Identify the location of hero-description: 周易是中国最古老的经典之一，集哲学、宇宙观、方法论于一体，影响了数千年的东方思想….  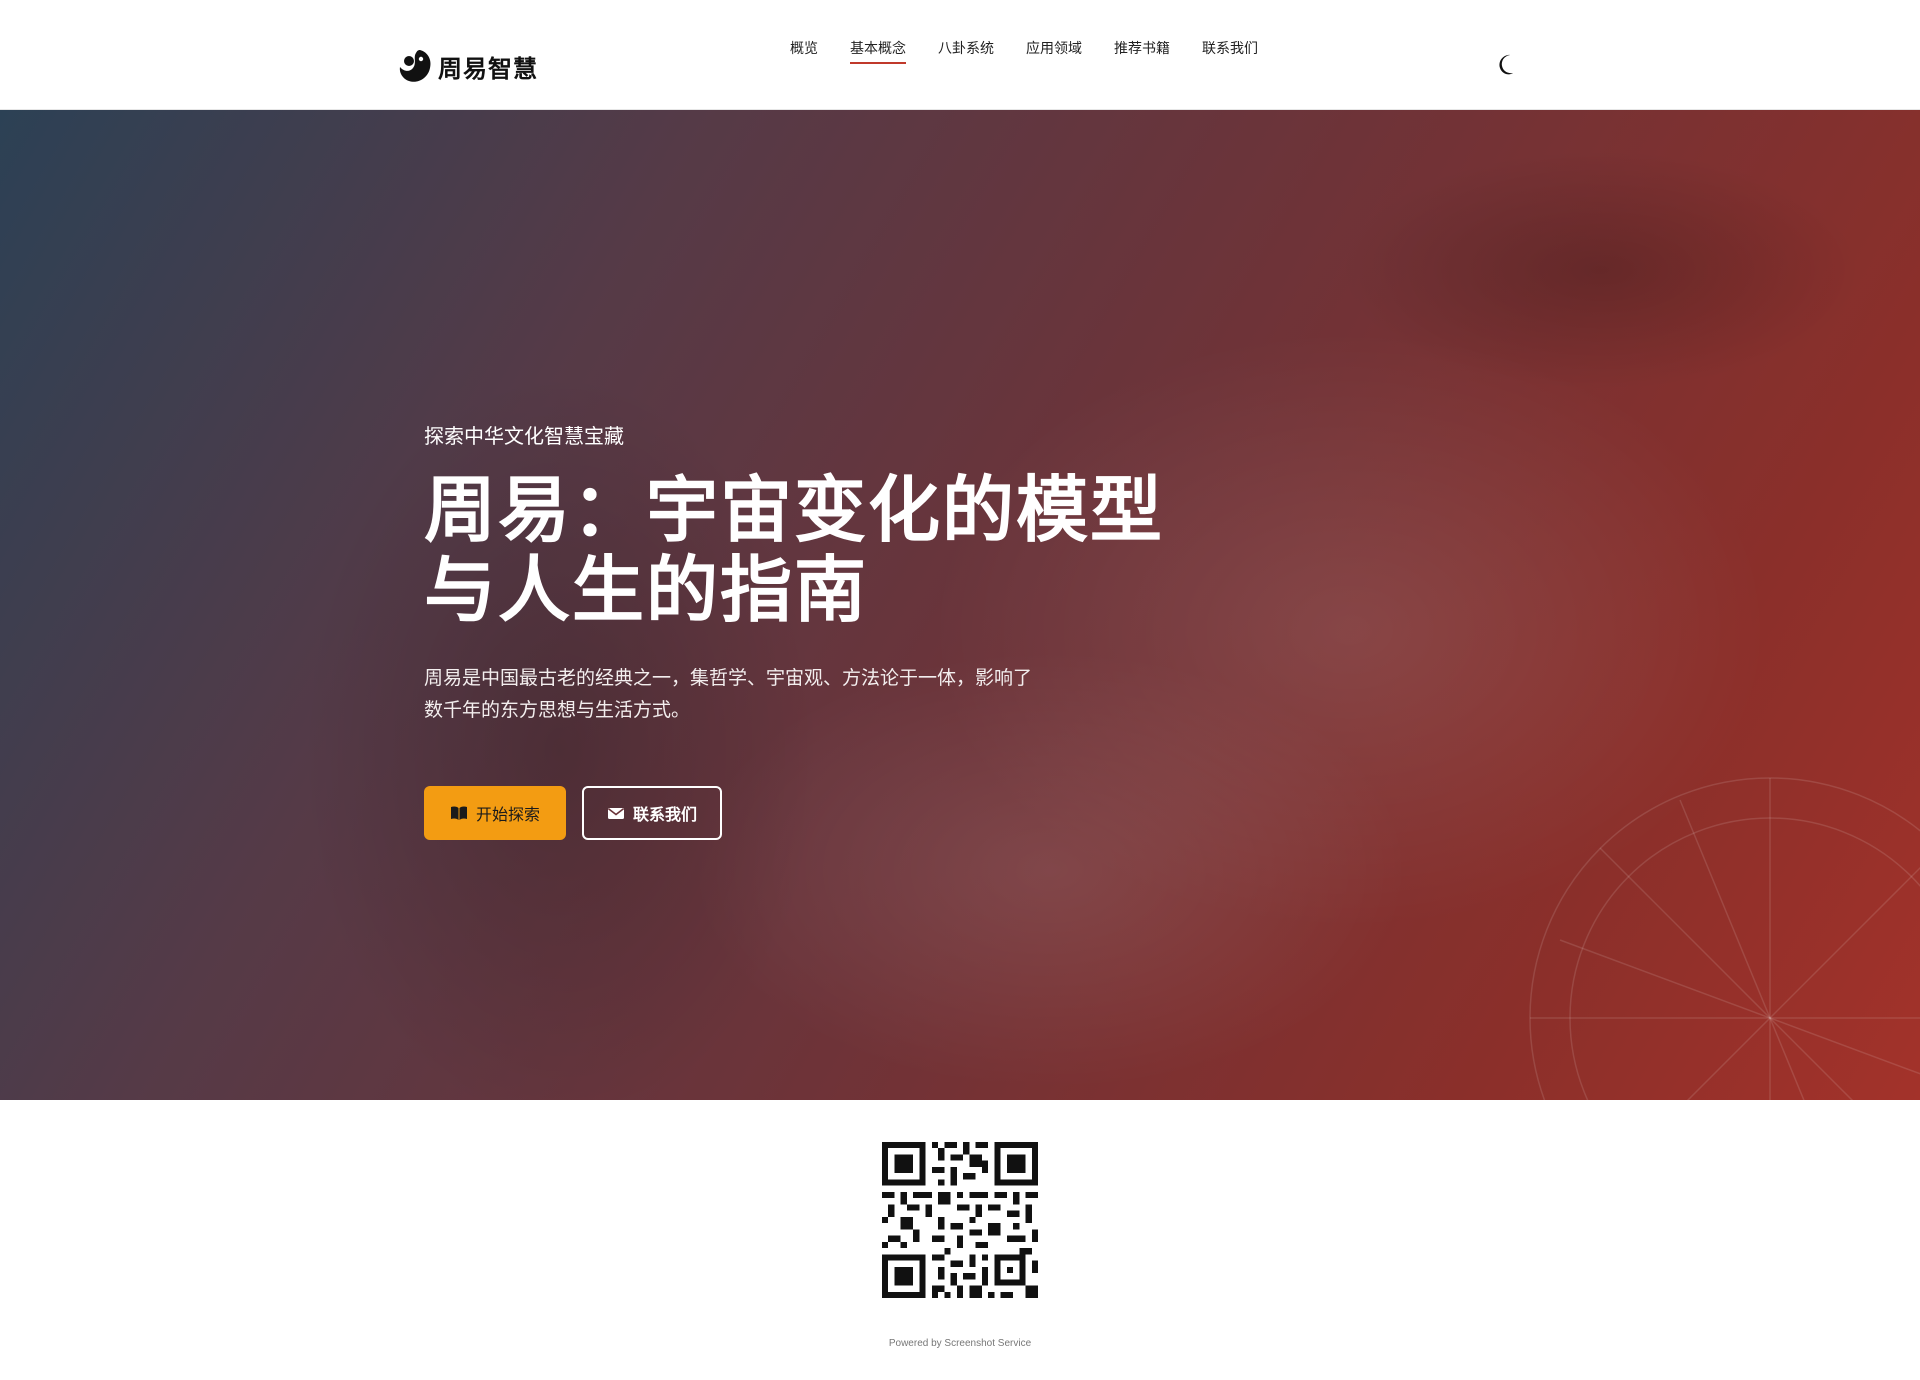
(728, 694).